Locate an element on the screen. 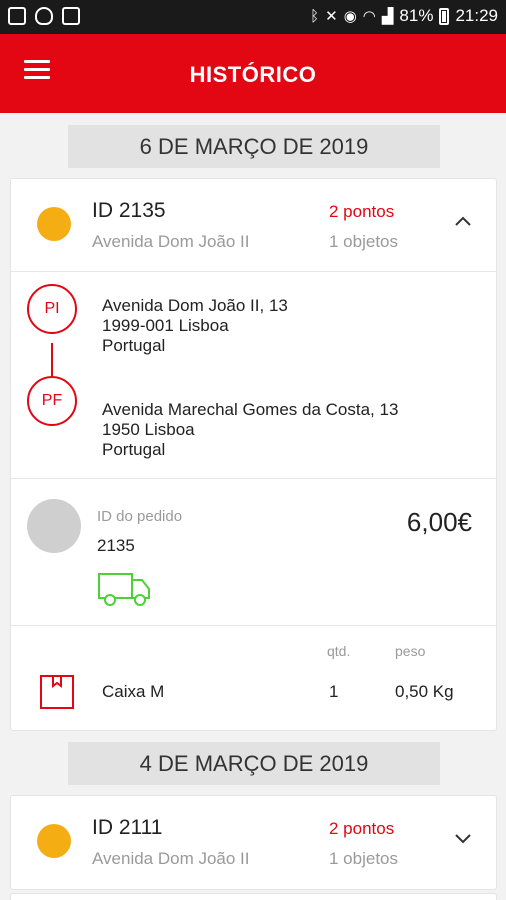 This screenshot has height=900, width=506. page-title: HISTÓRICO is located at coordinates (253, 74).